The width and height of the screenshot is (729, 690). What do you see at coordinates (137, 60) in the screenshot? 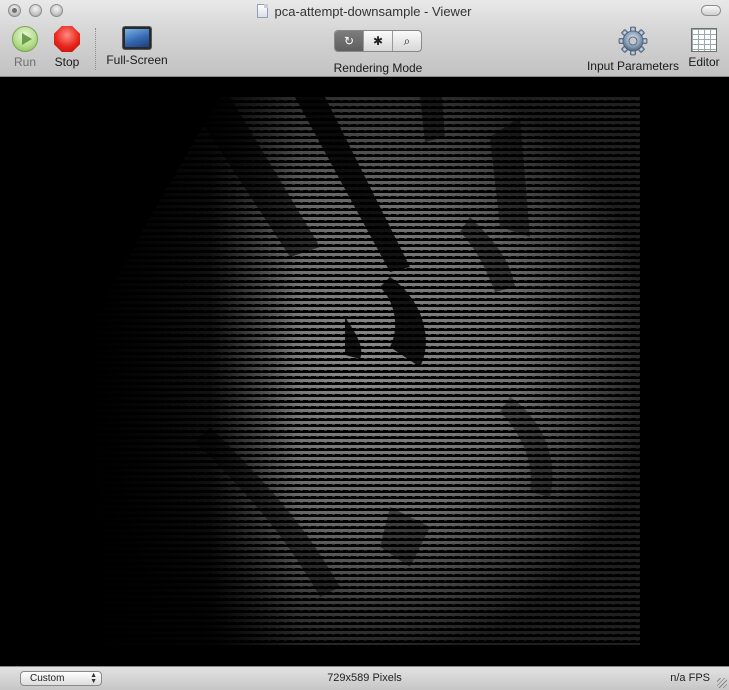
I see `full-screen-label: Full-Screen` at bounding box center [137, 60].